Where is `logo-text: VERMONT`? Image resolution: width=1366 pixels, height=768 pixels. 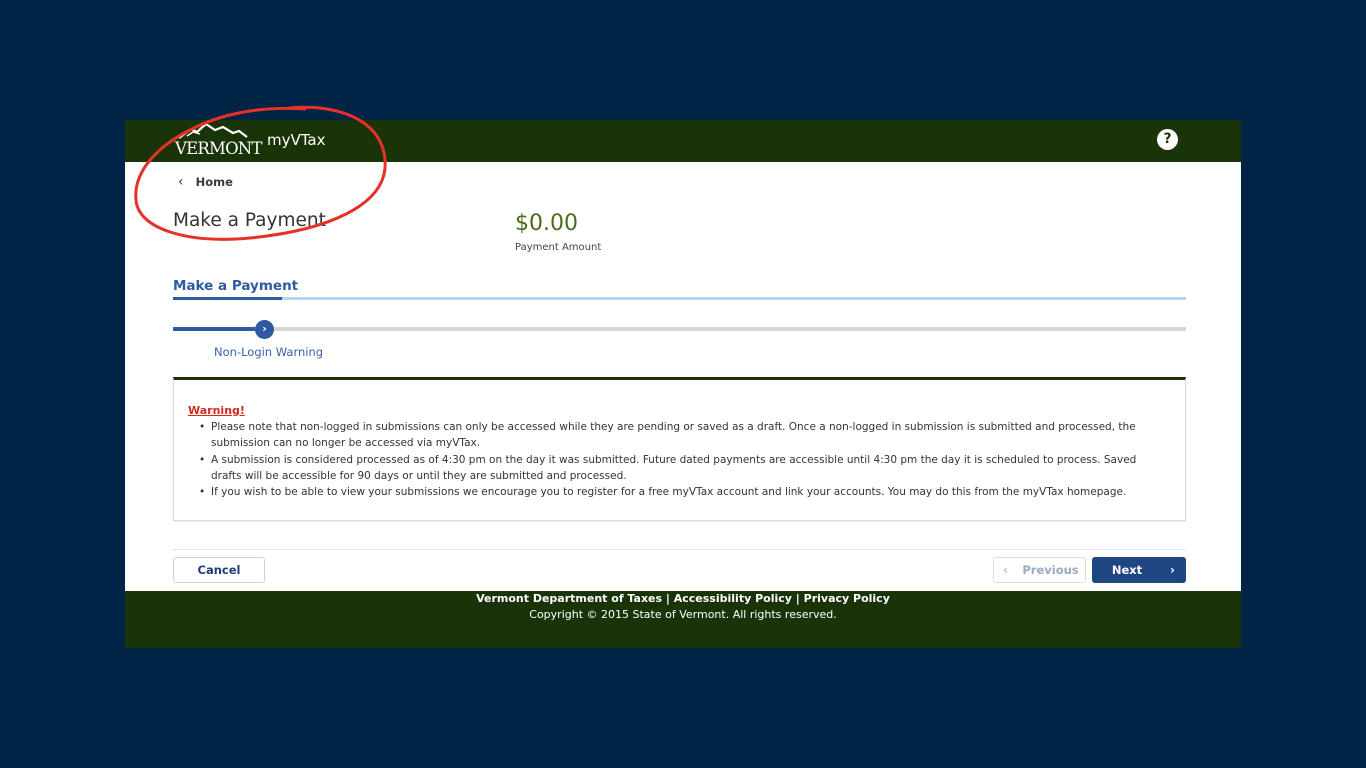
logo-text: VERMONT is located at coordinates (218, 148).